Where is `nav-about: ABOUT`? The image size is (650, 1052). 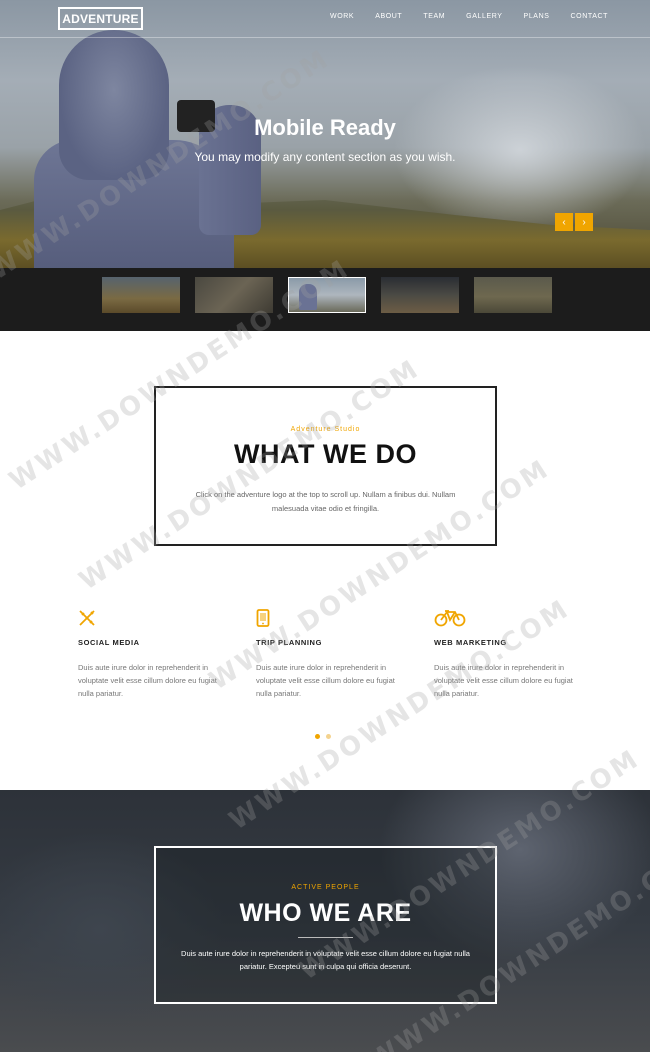 nav-about: ABOUT is located at coordinates (388, 16).